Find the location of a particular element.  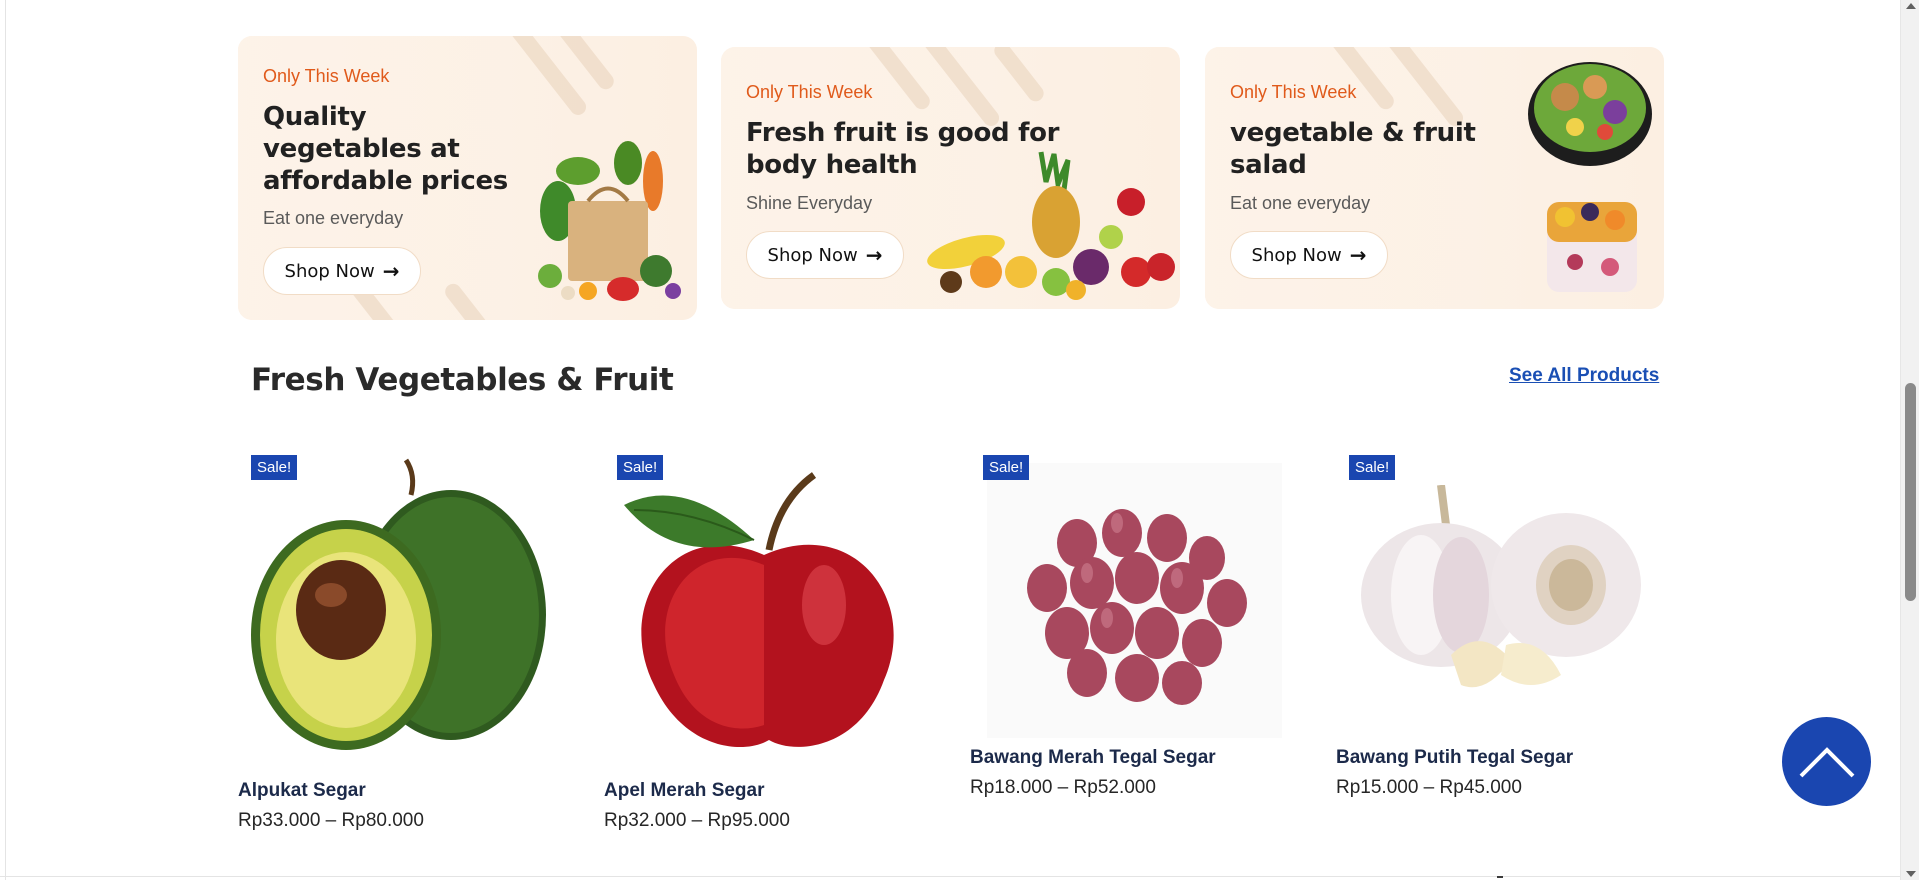

product-price: Rp15.000 – Rp45.000 is located at coordinates (1429, 787).